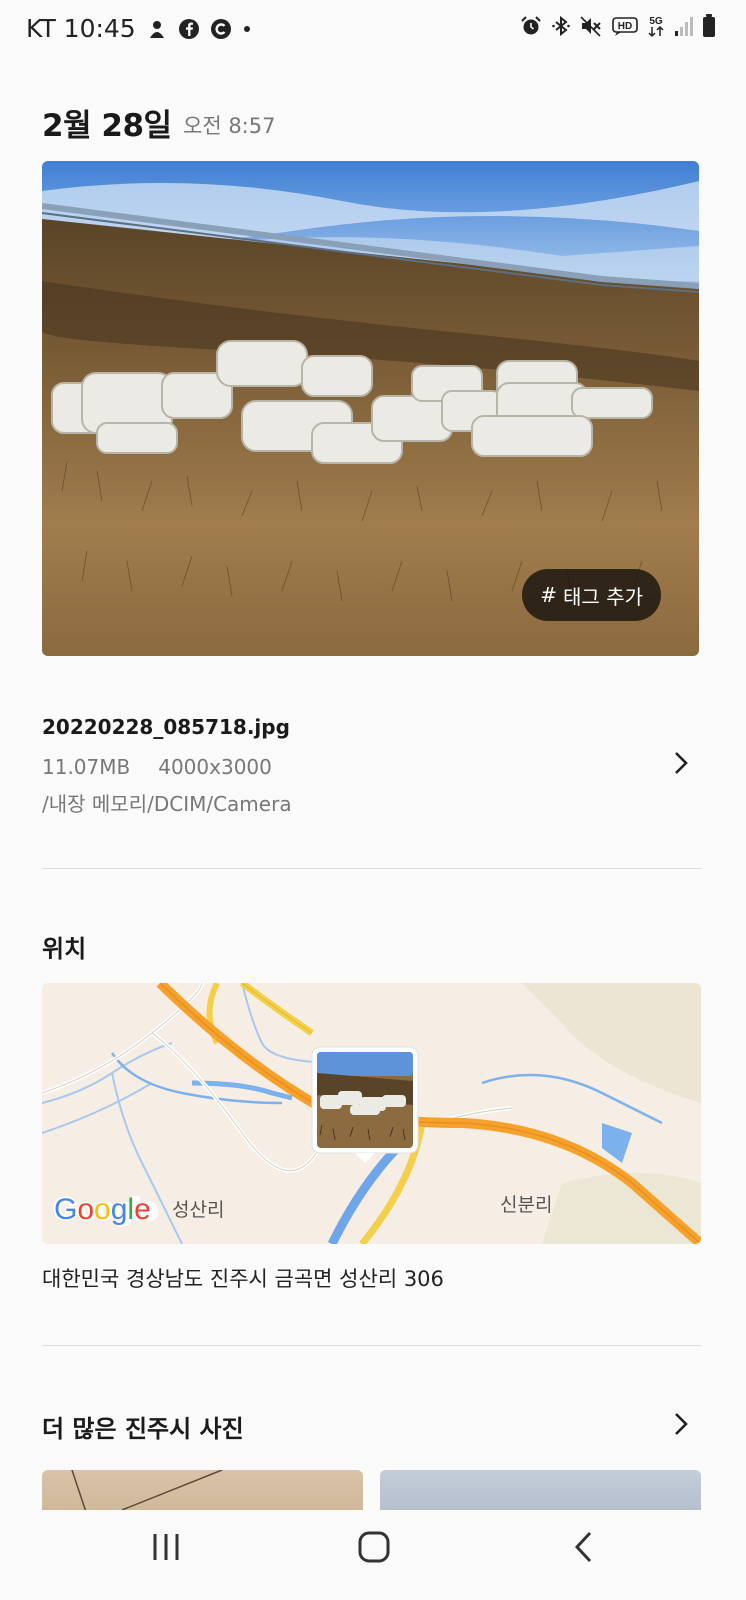 The height and width of the screenshot is (1600, 746). Describe the element at coordinates (603, 596) in the screenshot. I see `add-tag-label: 태그 추가` at that location.